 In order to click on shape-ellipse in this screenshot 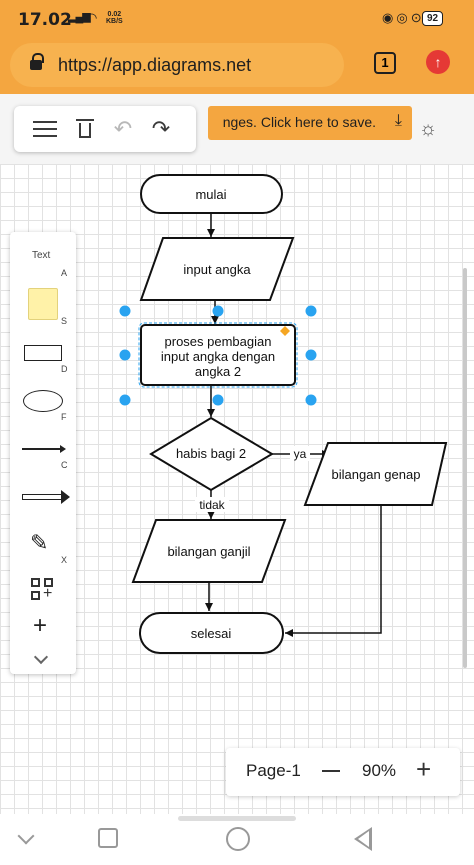, I will do `click(43, 401)`.